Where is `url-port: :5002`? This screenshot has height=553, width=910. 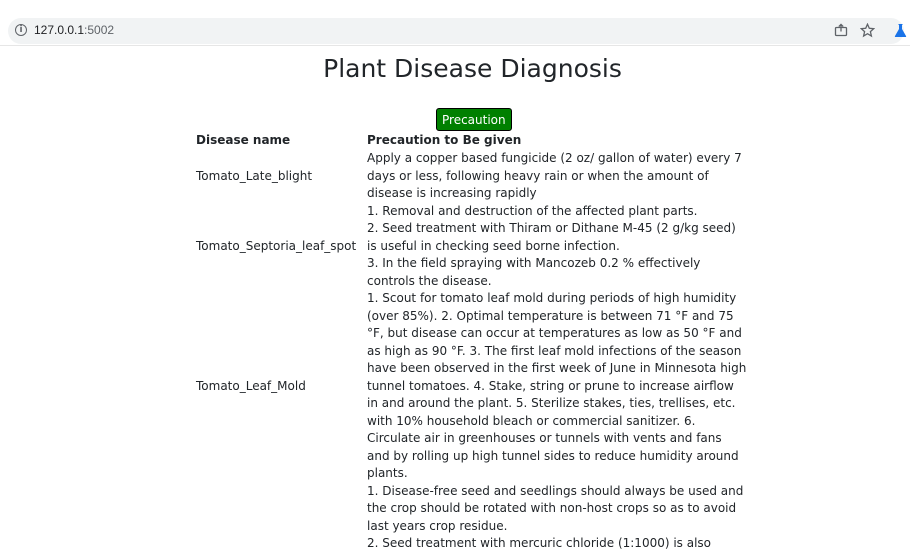
url-port: :5002 is located at coordinates (99, 30).